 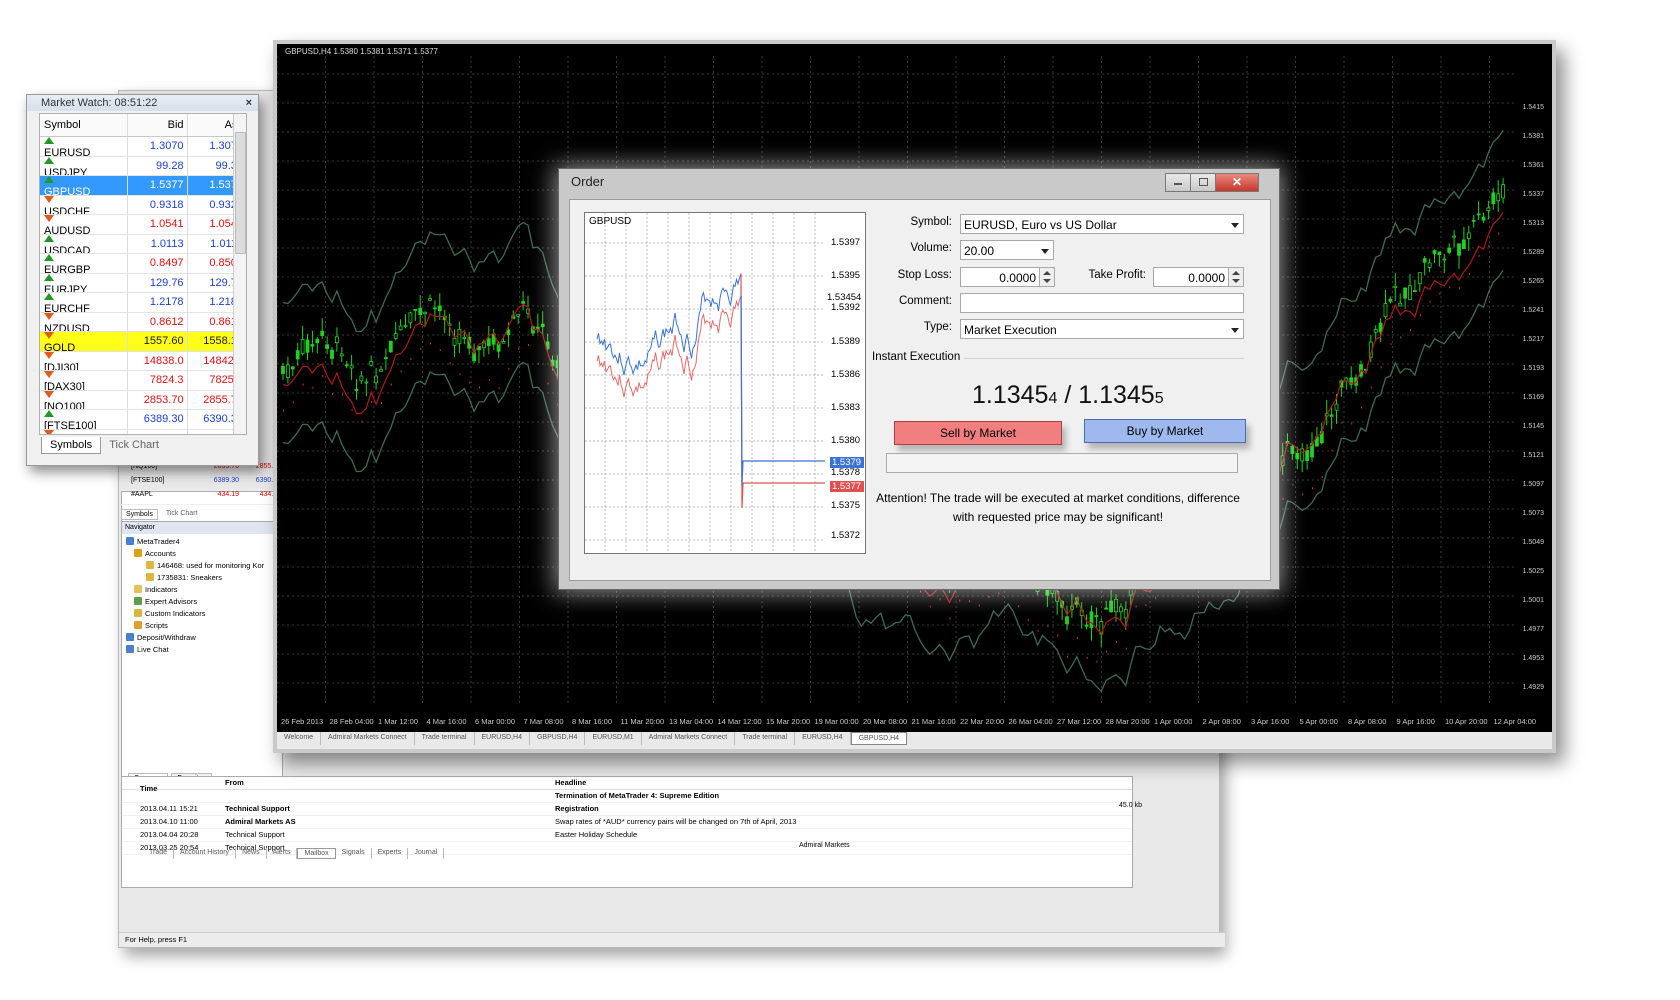 I want to click on col-headline: Headline, so click(x=843, y=783).